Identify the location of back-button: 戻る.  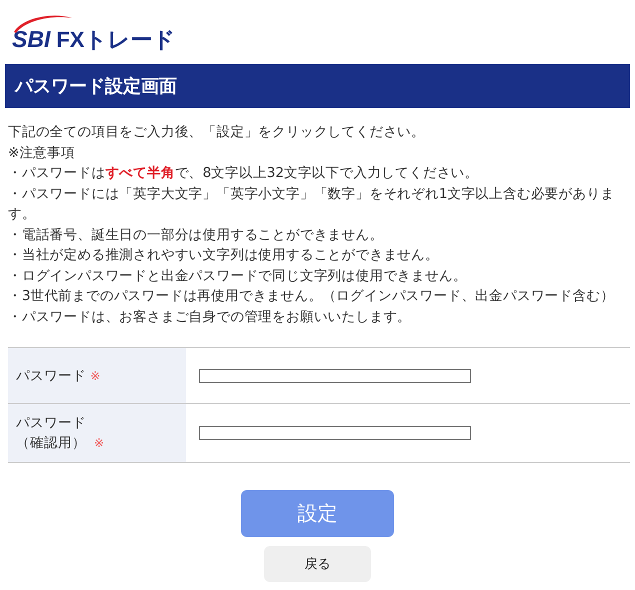
(317, 564).